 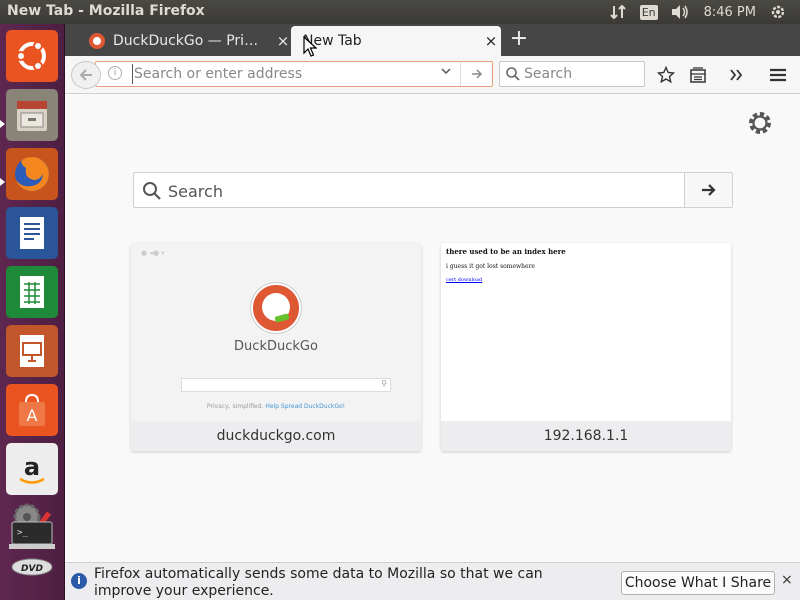 I want to click on overflow-chevron-icon, so click(x=736, y=75).